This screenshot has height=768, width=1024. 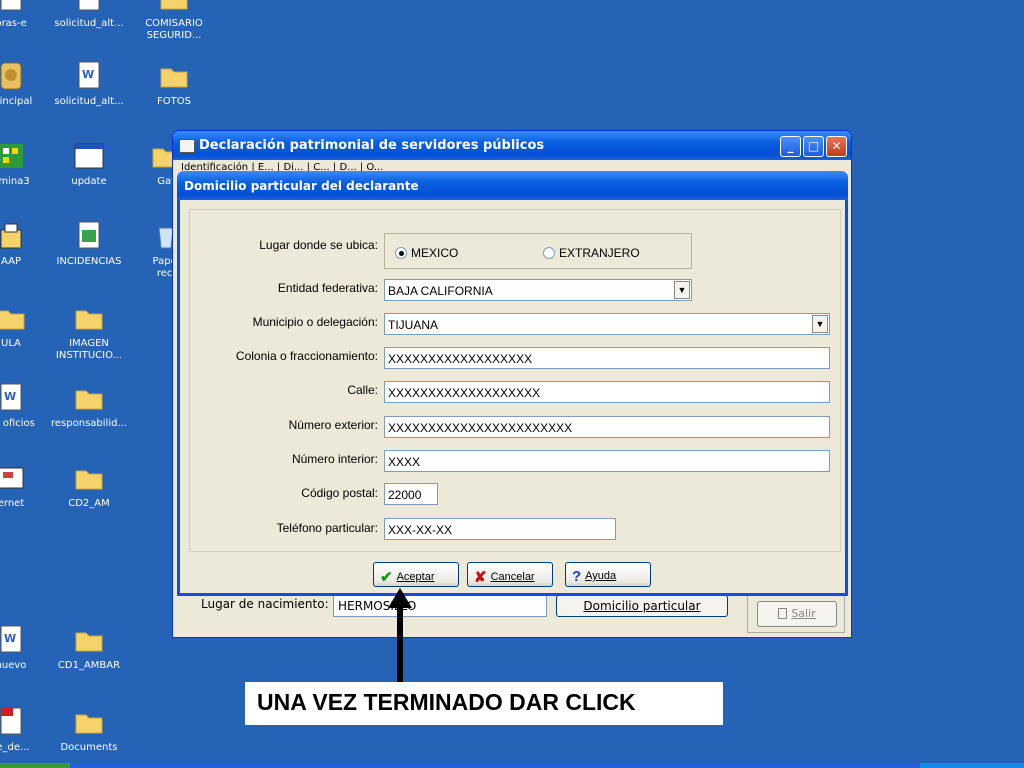 What do you see at coordinates (642, 606) in the screenshot?
I see `domicilio-particular-button: Domicilio particular` at bounding box center [642, 606].